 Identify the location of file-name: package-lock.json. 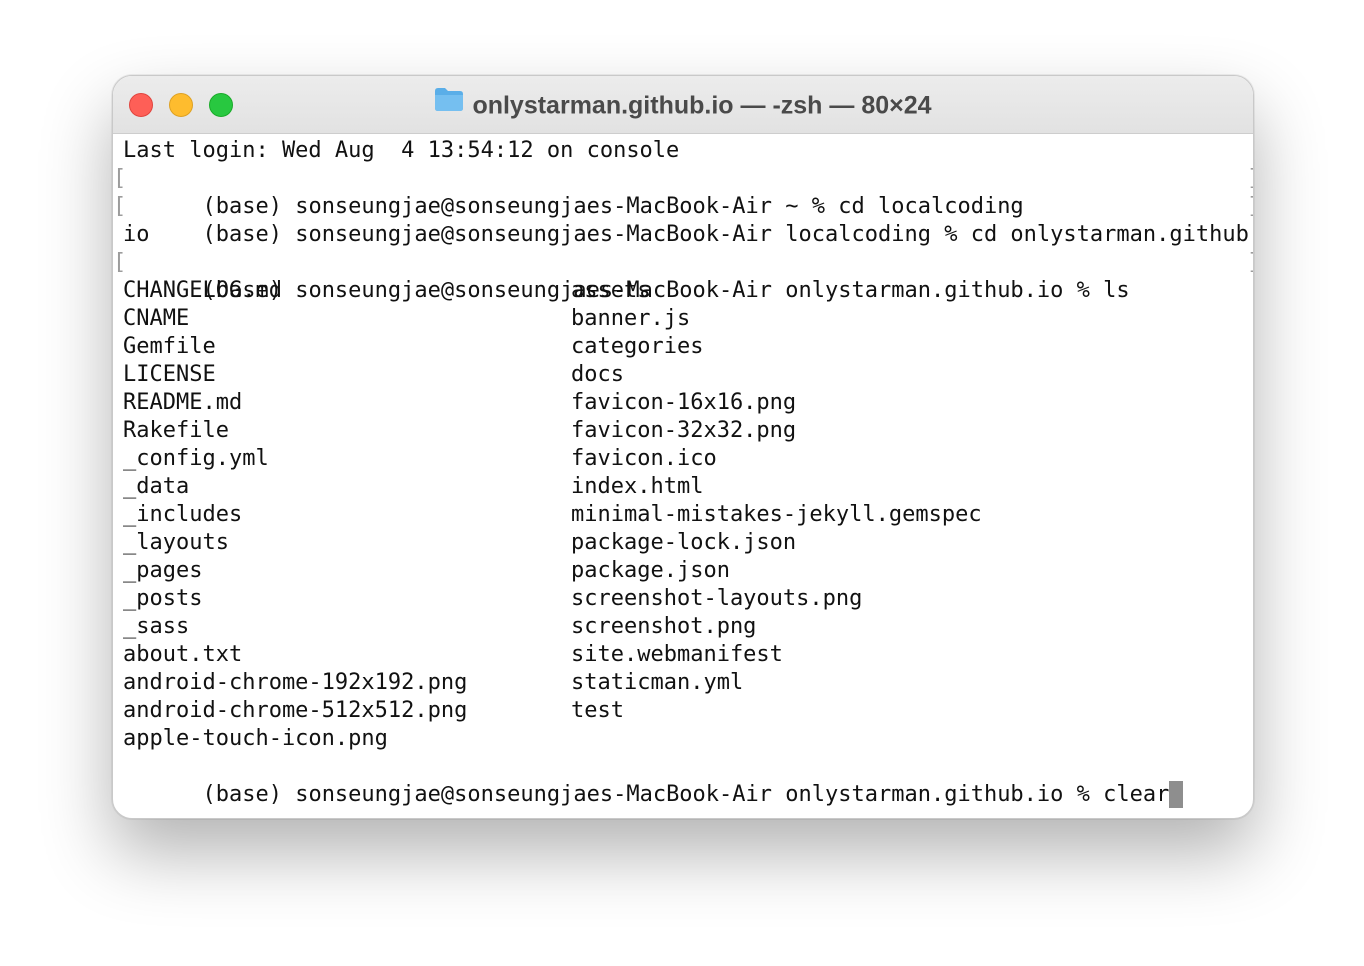
(684, 542).